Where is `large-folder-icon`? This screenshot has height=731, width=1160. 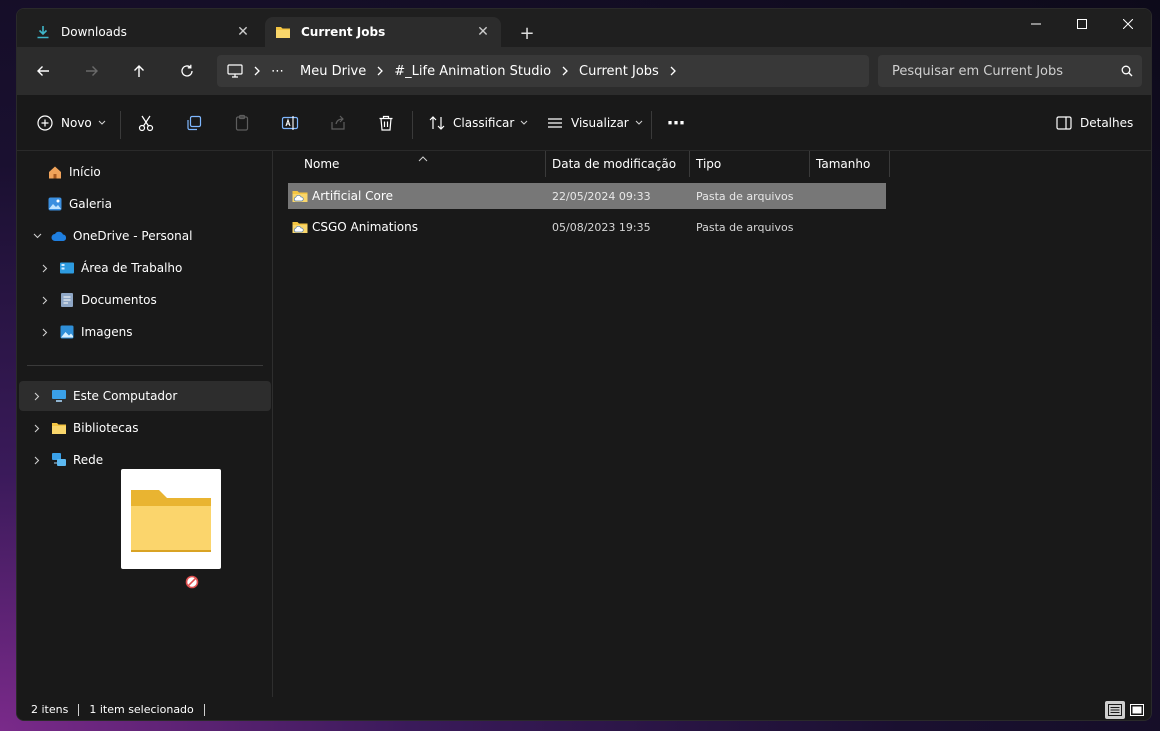
large-folder-icon is located at coordinates (171, 521).